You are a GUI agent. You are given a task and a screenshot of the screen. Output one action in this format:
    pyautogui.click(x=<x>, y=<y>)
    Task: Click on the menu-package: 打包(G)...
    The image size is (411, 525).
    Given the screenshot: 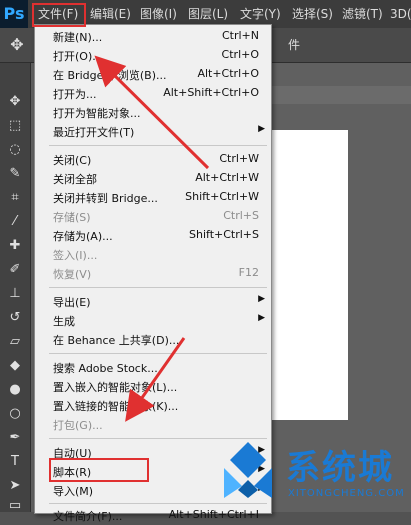 What is the action you would take?
    pyautogui.click(x=153, y=424)
    